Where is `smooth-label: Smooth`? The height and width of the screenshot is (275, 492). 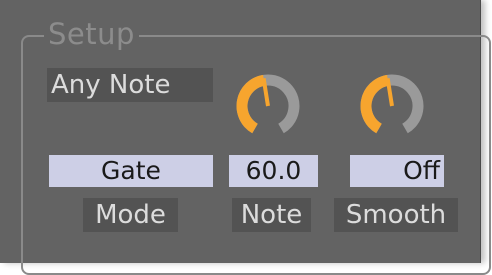
smooth-label: Smooth is located at coordinates (396, 215).